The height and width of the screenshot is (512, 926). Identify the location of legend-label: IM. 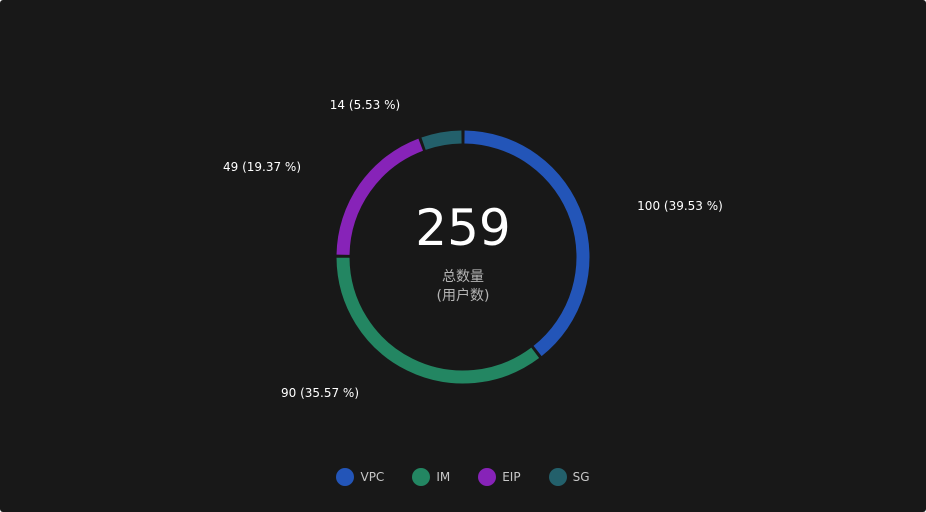
(443, 477).